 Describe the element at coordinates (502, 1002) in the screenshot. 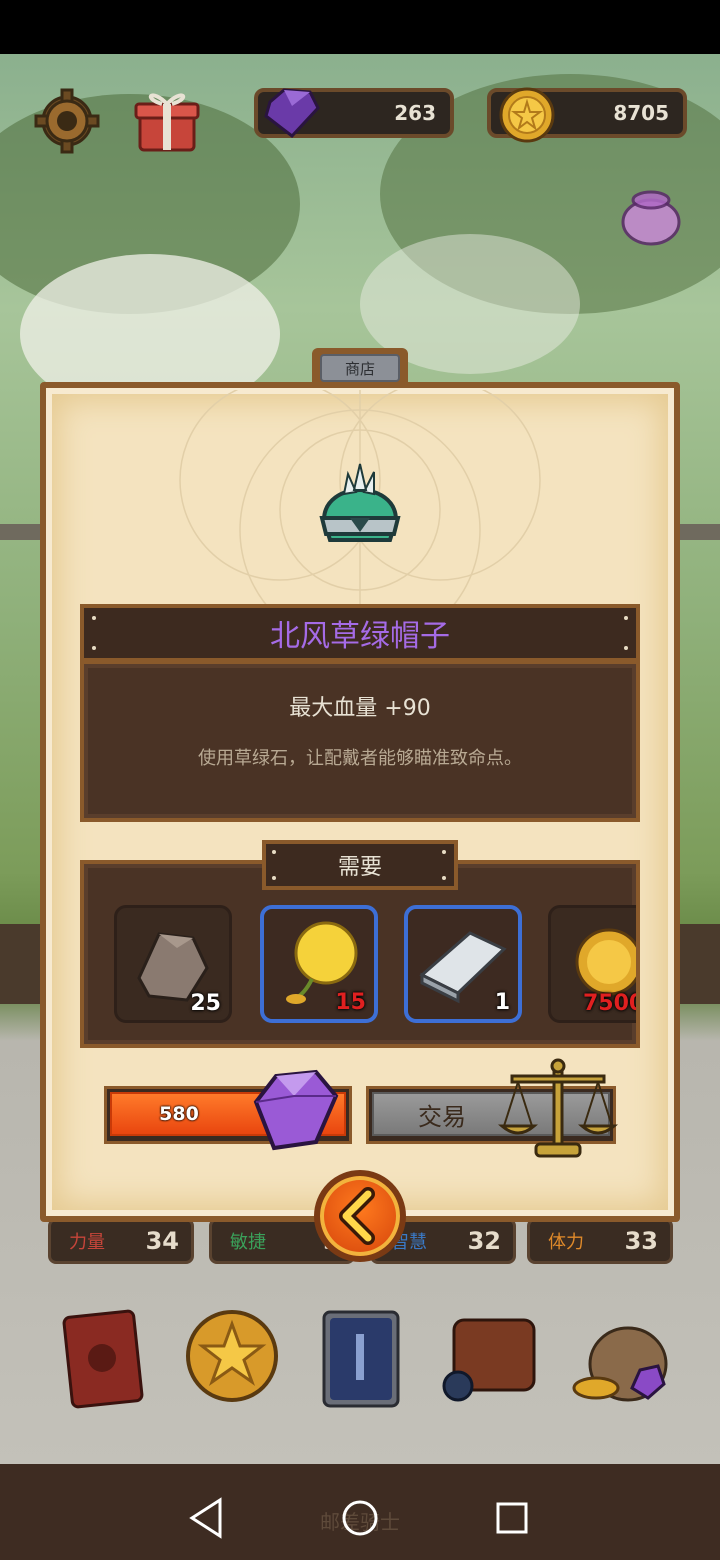

I see `requirement-qty: 1` at that location.